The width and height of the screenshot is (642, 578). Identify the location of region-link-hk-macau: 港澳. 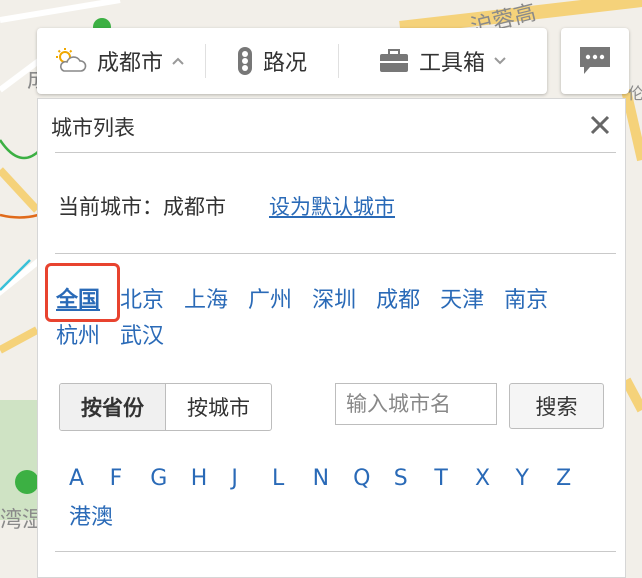
(91, 515).